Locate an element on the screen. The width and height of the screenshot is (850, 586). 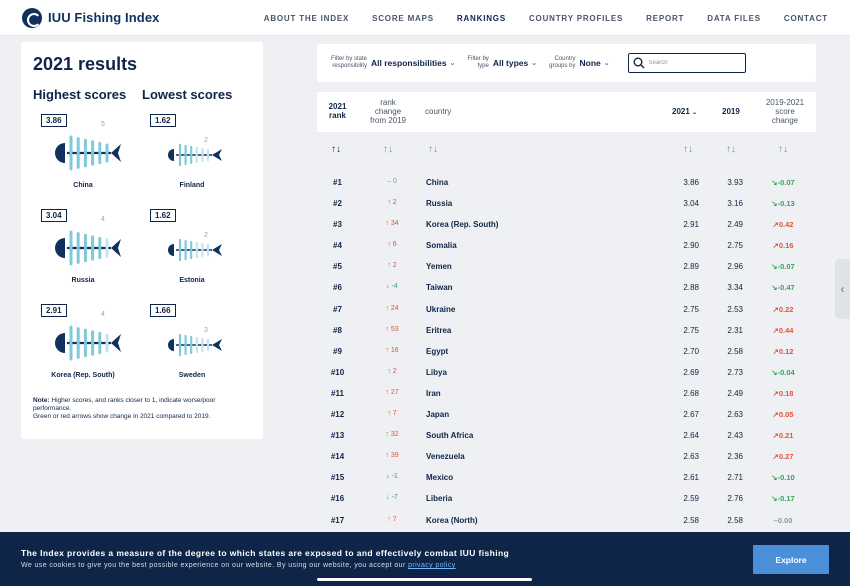
site-logo: IUU Fishing Index is located at coordinates (91, 17).